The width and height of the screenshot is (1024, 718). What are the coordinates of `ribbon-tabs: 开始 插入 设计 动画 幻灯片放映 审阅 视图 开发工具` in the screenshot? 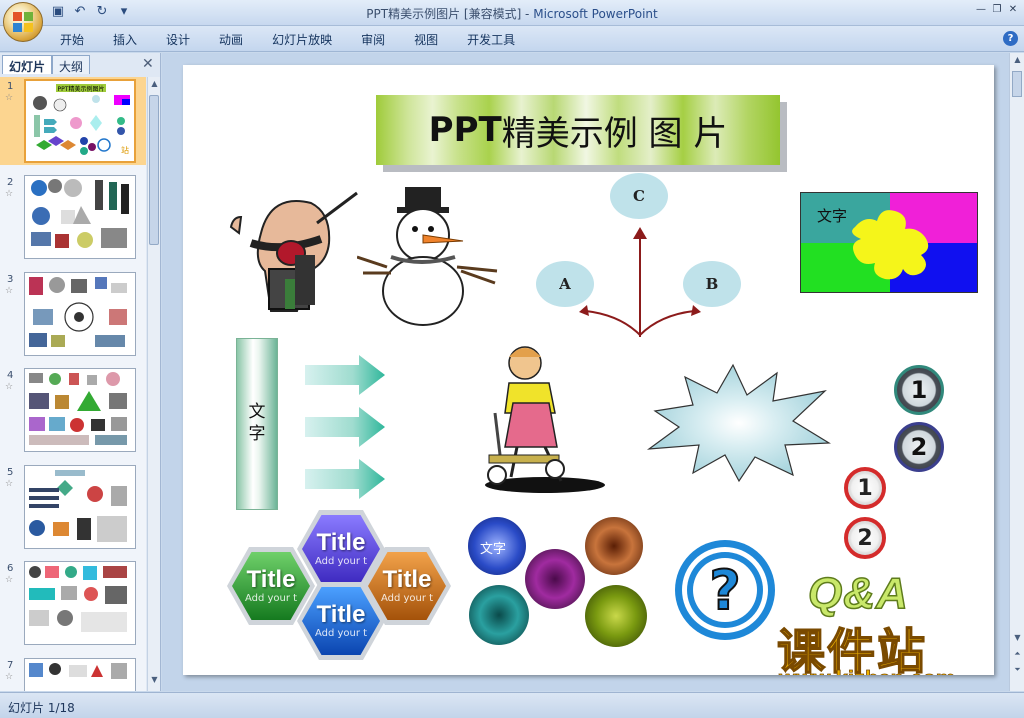 It's located at (302, 39).